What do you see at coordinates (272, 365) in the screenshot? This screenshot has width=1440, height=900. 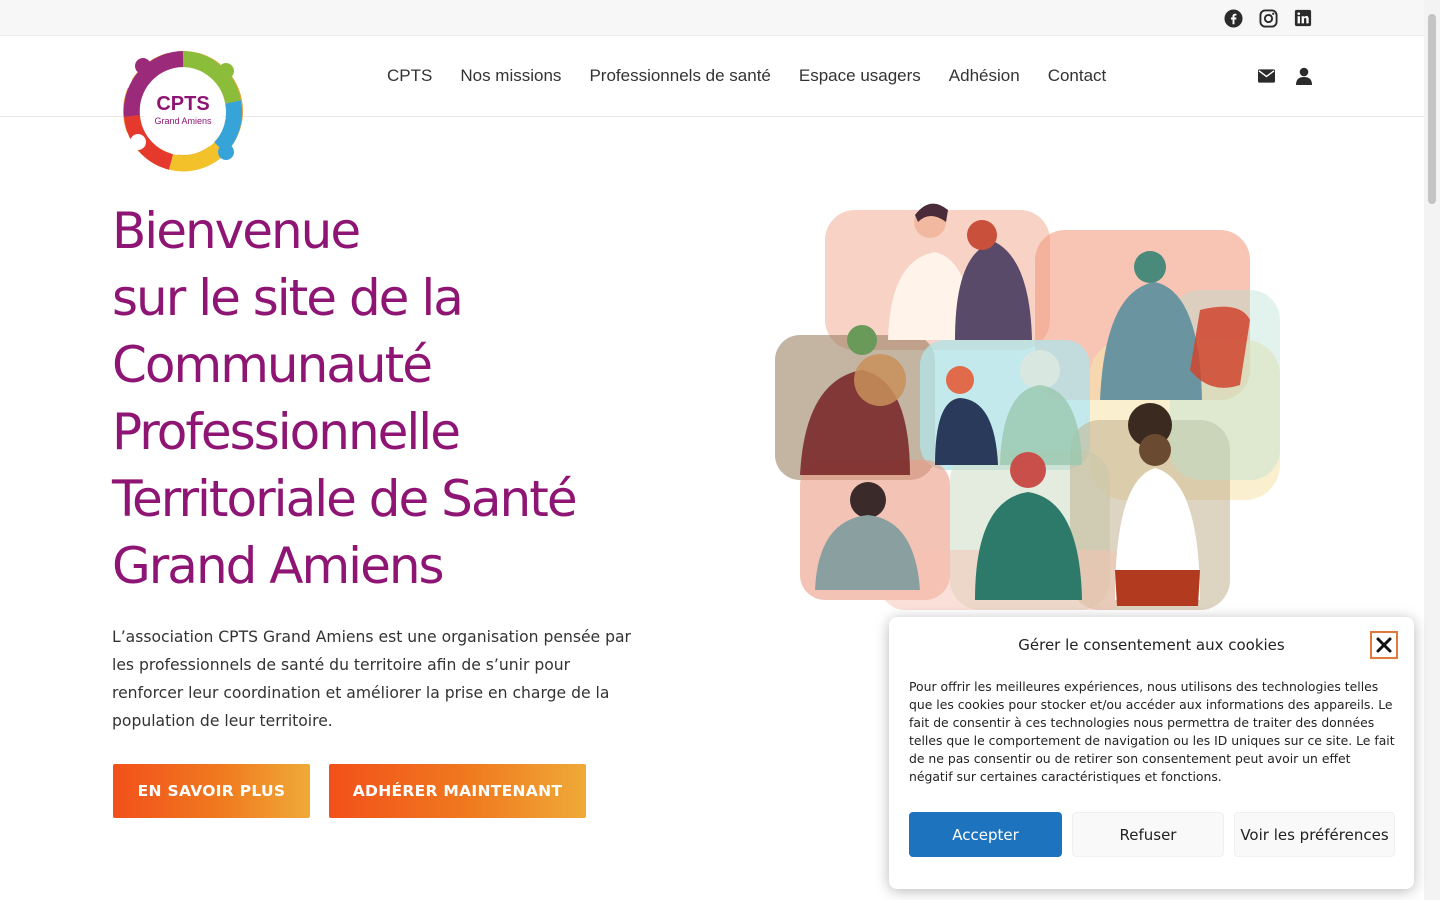 I see `hero-title-line: Communauté` at bounding box center [272, 365].